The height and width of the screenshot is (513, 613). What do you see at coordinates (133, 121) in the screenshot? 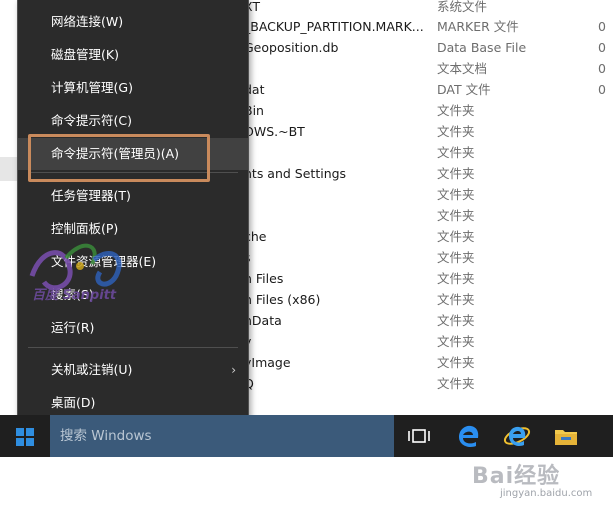
I see `menu-item-command-prompt: 命令提示符(C)` at bounding box center [133, 121].